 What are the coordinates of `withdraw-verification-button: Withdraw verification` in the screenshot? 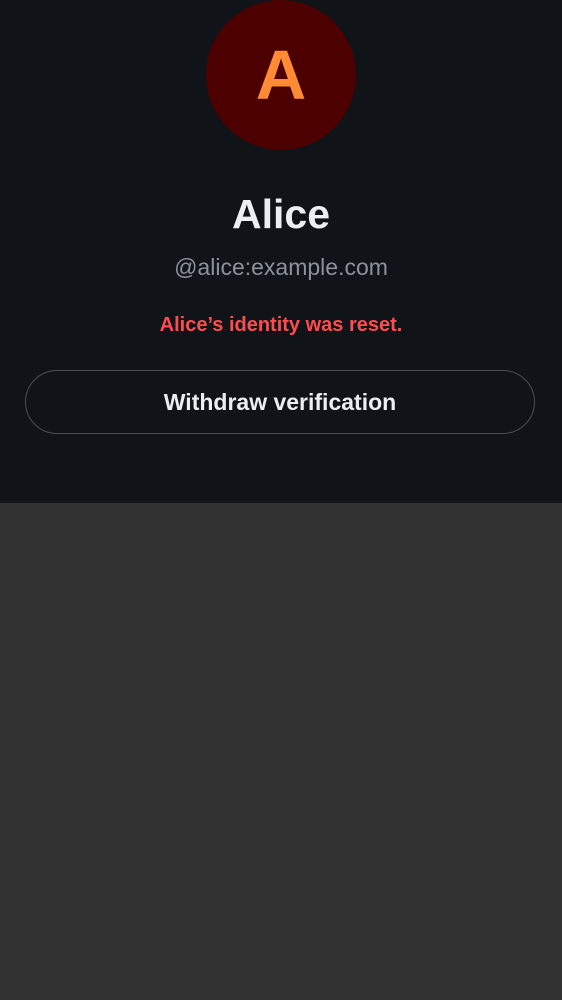 It's located at (280, 402).